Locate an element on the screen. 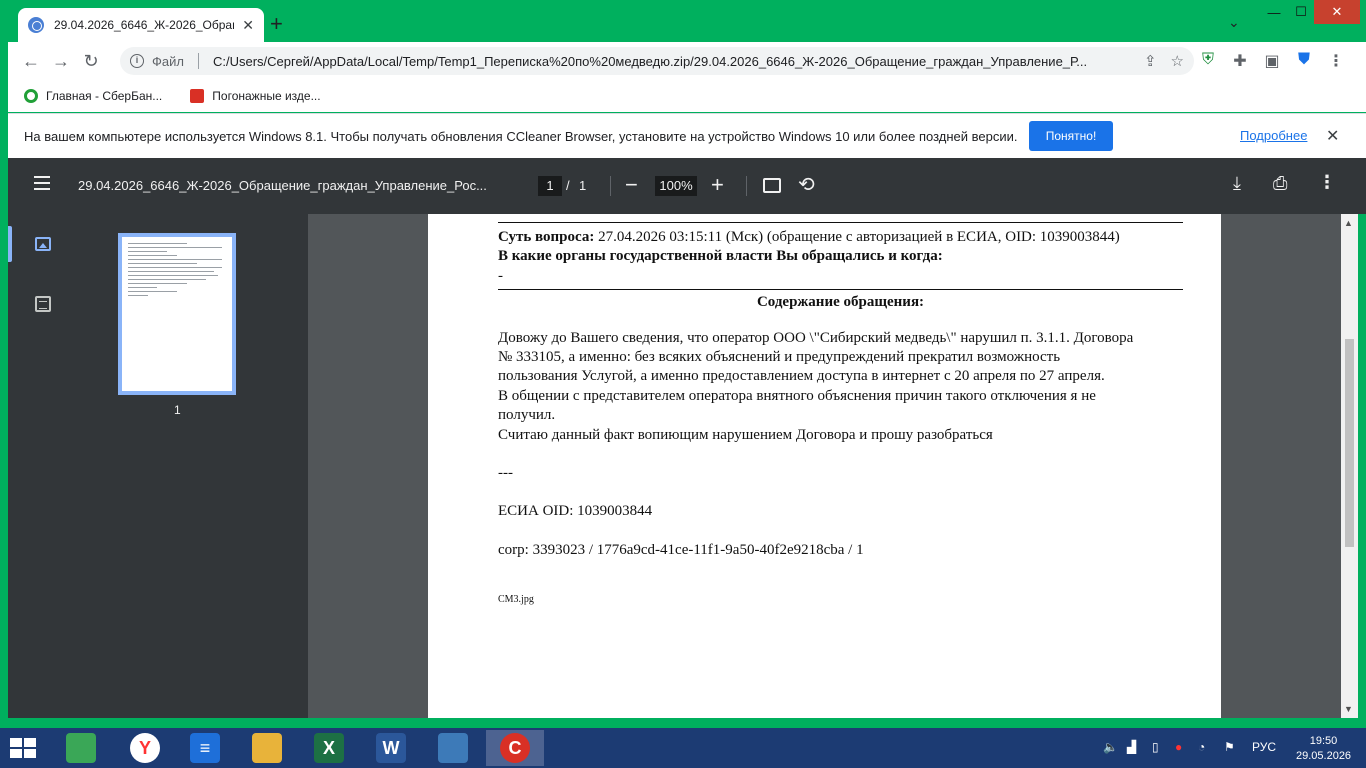 The width and height of the screenshot is (1366, 768). thumbnails-icon is located at coordinates (43, 244).